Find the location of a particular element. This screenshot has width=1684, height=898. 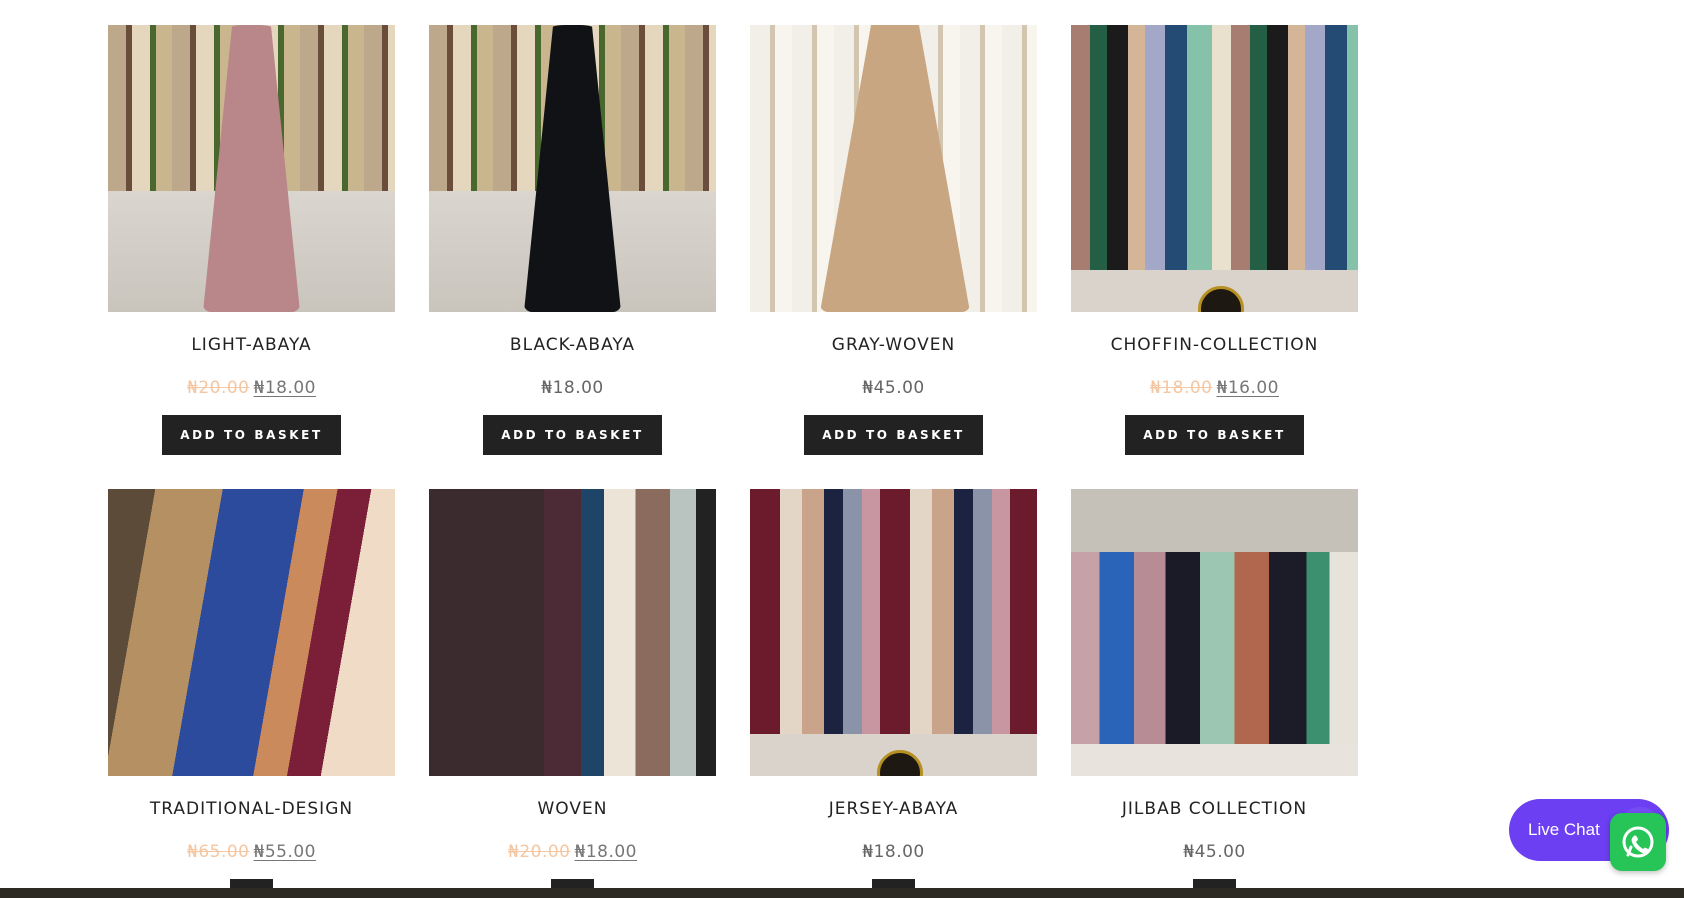

product-title: TRADITIONAL-DESIGN is located at coordinates (251, 809).